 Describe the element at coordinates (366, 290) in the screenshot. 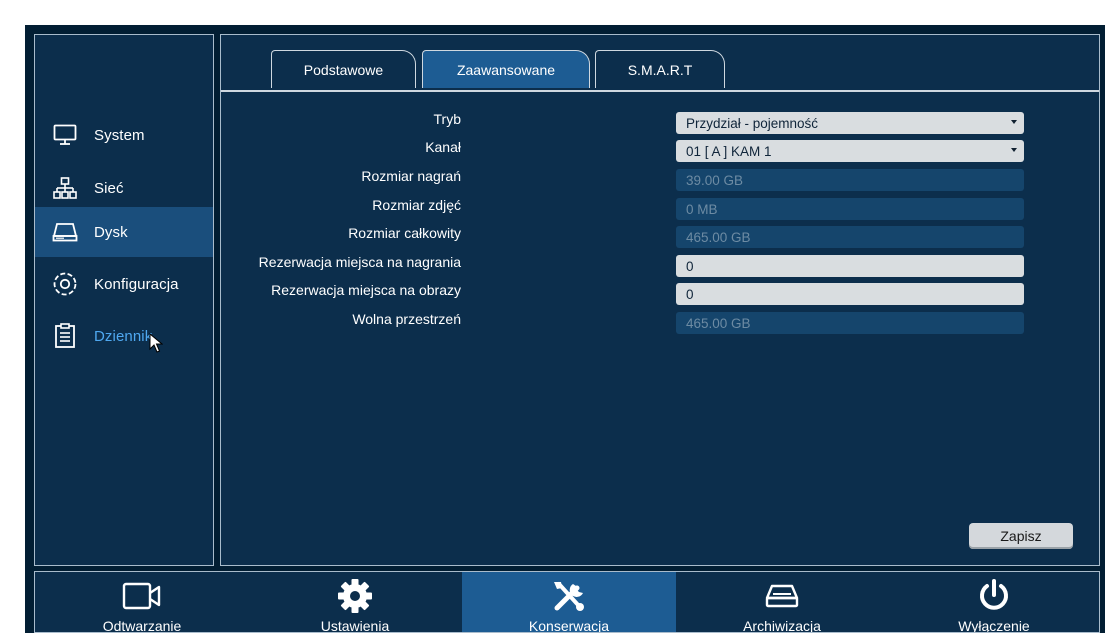

I see `picture-reserve-label: Rezerwacja miejsca na obrazy` at that location.